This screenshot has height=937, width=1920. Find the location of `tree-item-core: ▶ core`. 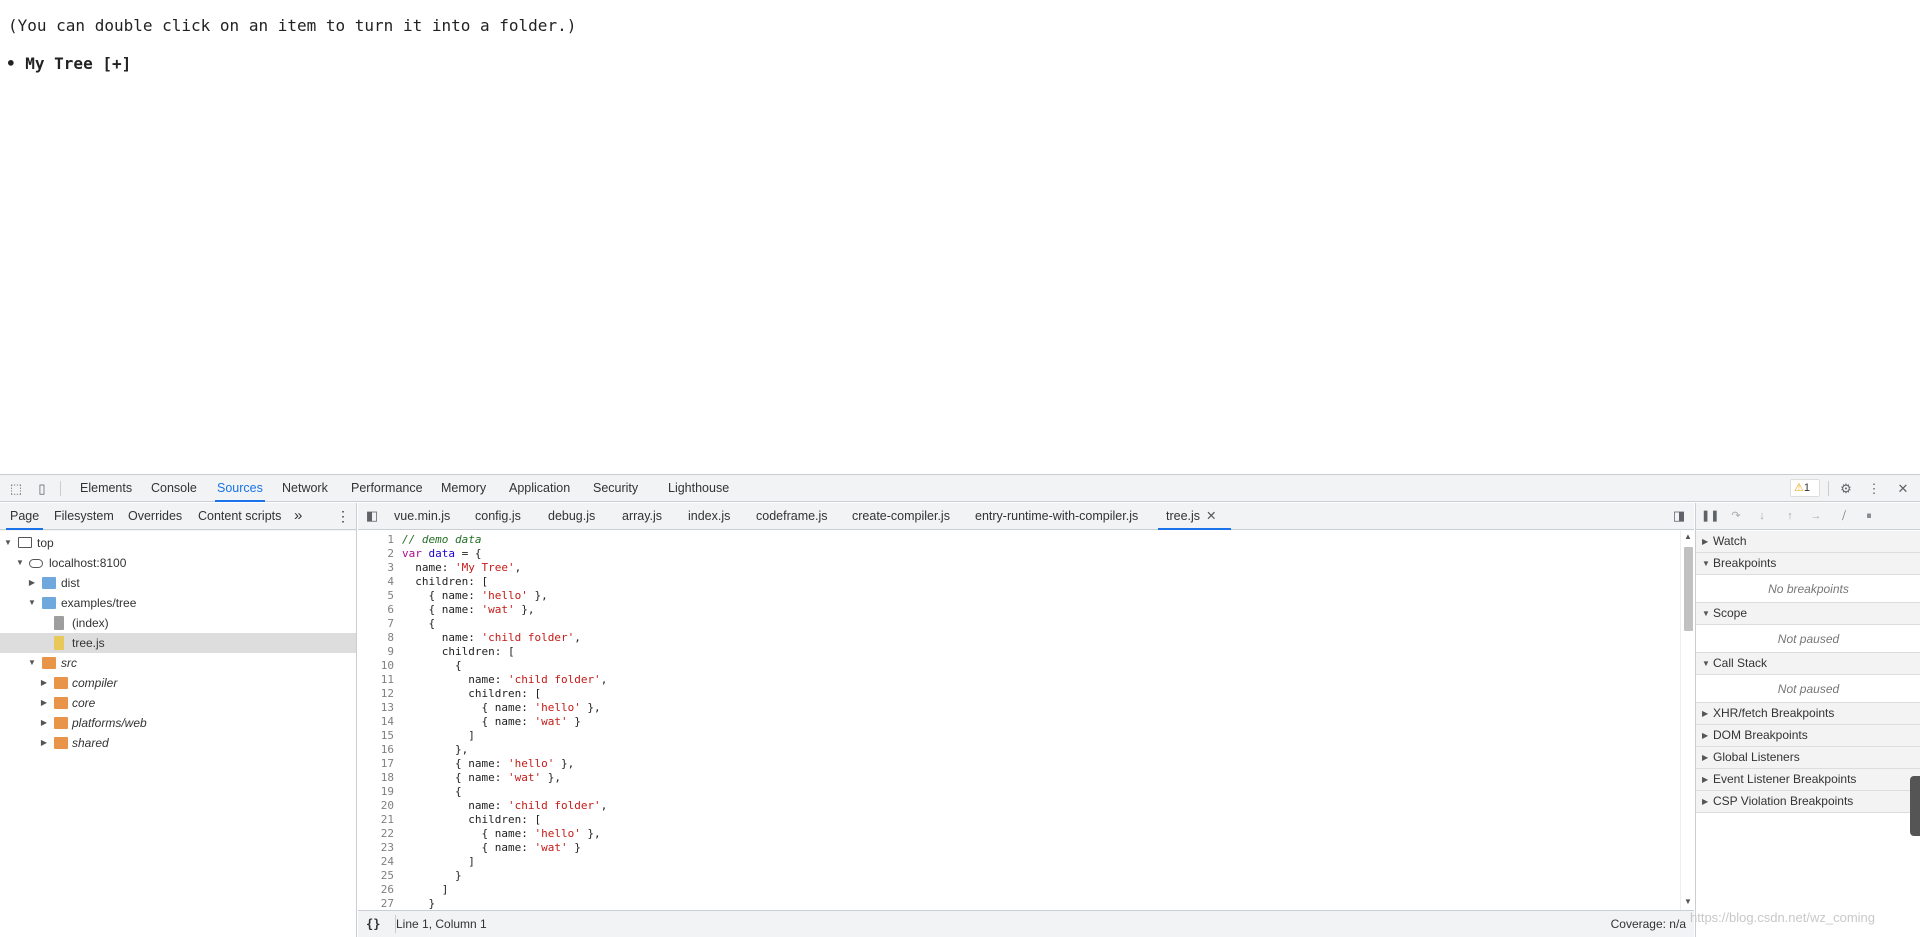

tree-item-core: ▶ core is located at coordinates (178, 703).